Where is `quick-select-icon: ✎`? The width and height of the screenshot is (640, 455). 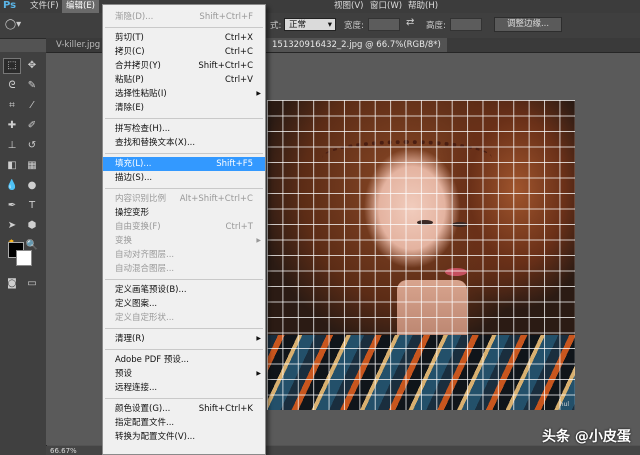 quick-select-icon: ✎ is located at coordinates (32, 86).